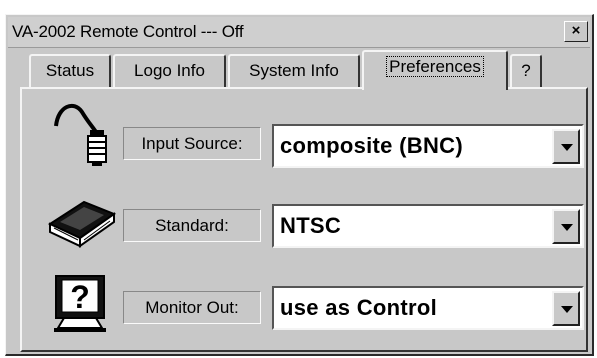  I want to click on input-source-value: composite (BNC), so click(371, 145).